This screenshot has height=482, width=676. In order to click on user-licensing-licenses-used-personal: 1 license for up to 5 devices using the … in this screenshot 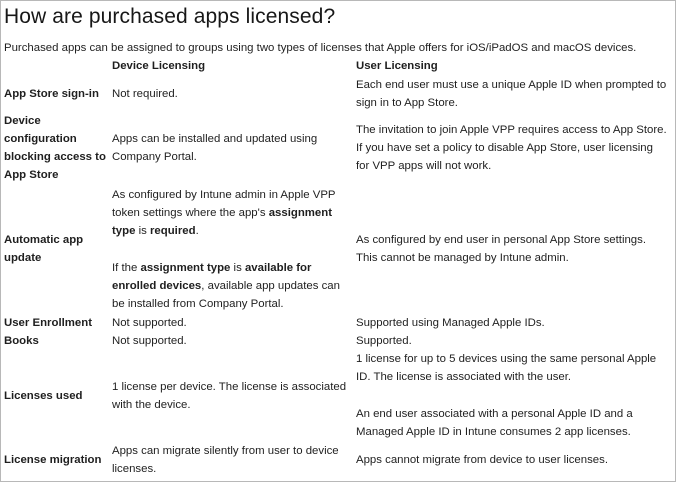, I will do `click(506, 368)`.